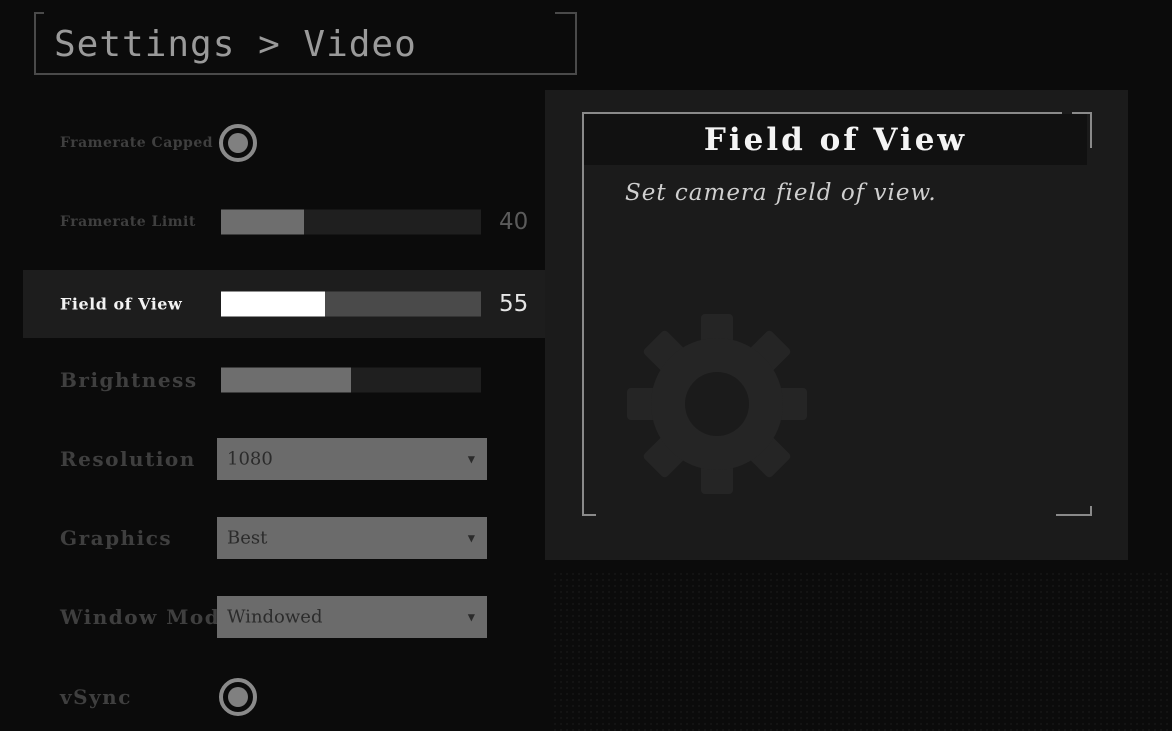  What do you see at coordinates (351, 304) in the screenshot?
I see `field-of-view-slider` at bounding box center [351, 304].